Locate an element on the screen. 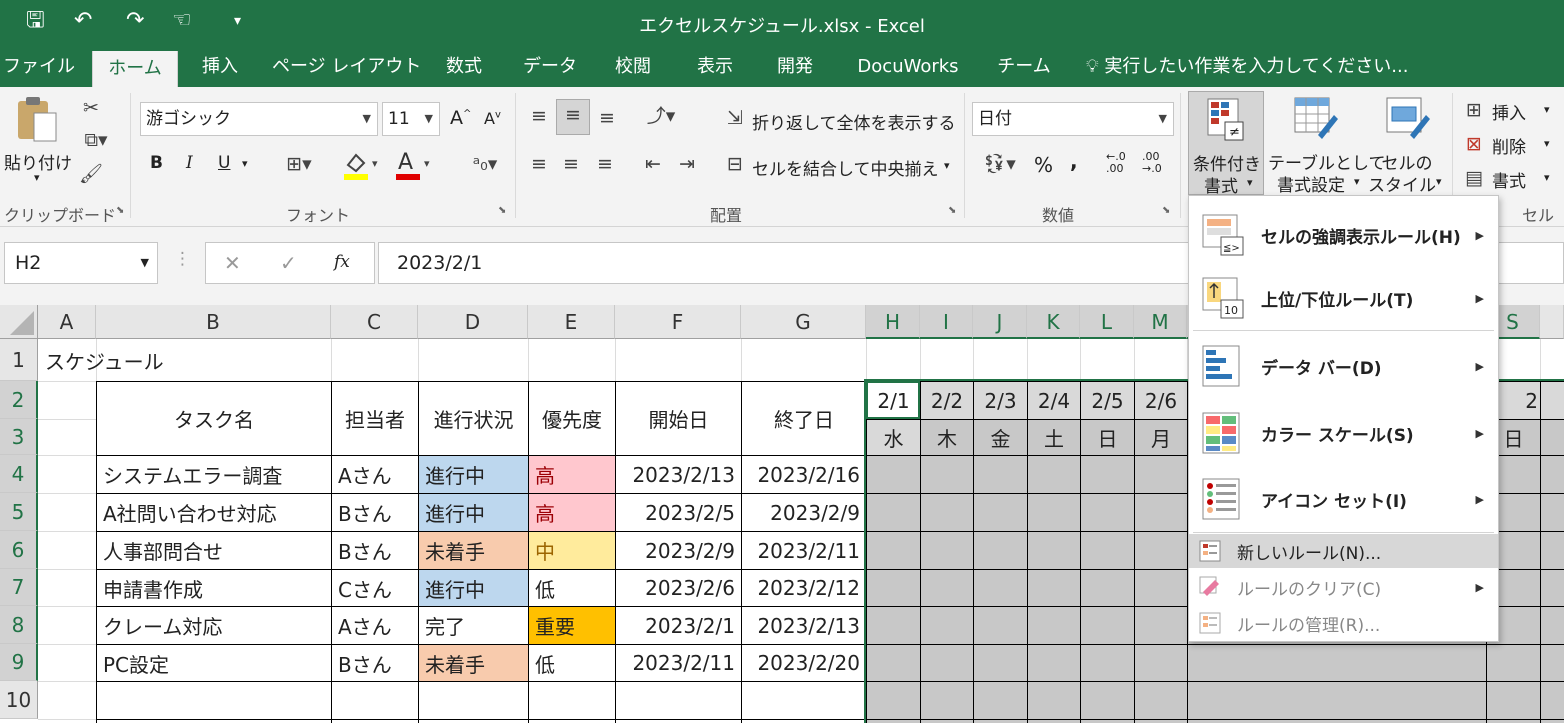 The height and width of the screenshot is (723, 1564). column-header: L is located at coordinates (1107, 322).